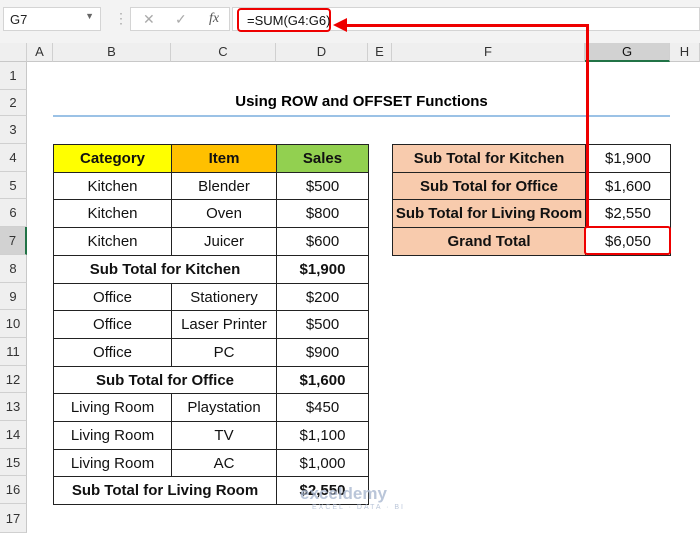  Describe the element at coordinates (13, 269) in the screenshot. I see `row-header-8: 8` at that location.